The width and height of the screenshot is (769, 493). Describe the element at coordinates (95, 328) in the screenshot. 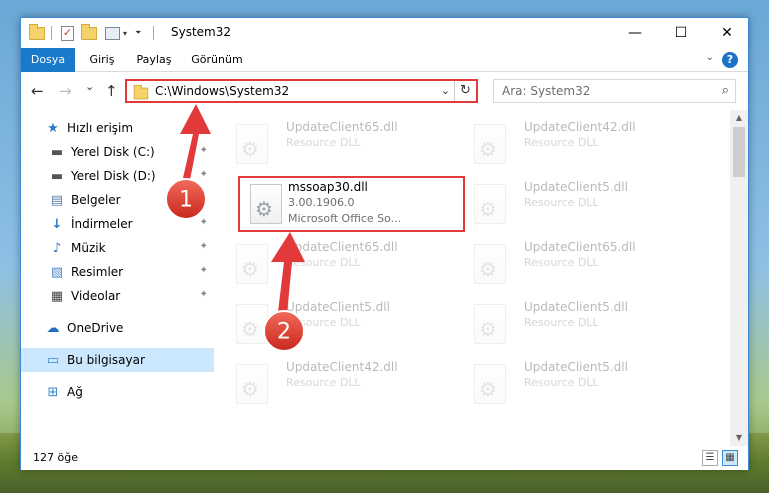

I see `sidebar-item-label: OneDrive` at that location.